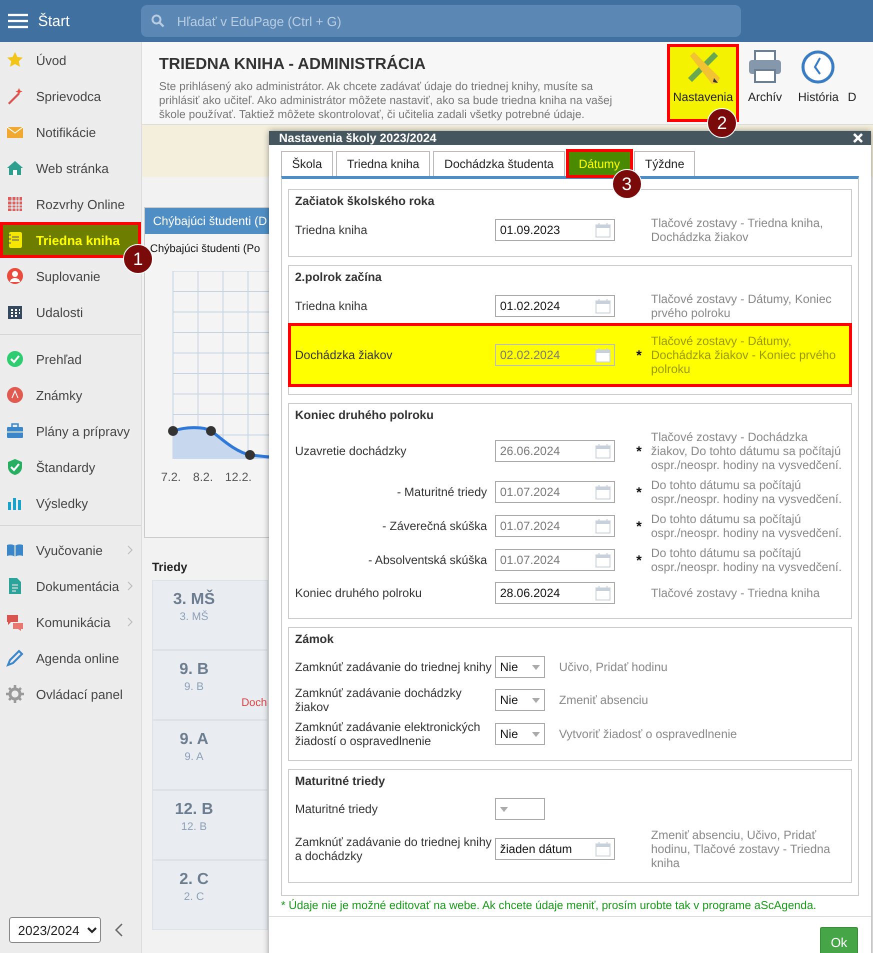 The height and width of the screenshot is (953, 873). I want to click on field-note: Tlačové zostavy - Dátumy, Koniec prvého polroku, so click(742, 306).